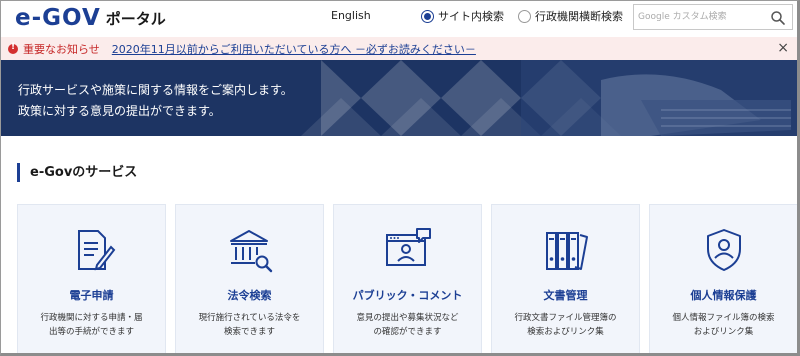  I want to click on search-input, so click(698, 17).